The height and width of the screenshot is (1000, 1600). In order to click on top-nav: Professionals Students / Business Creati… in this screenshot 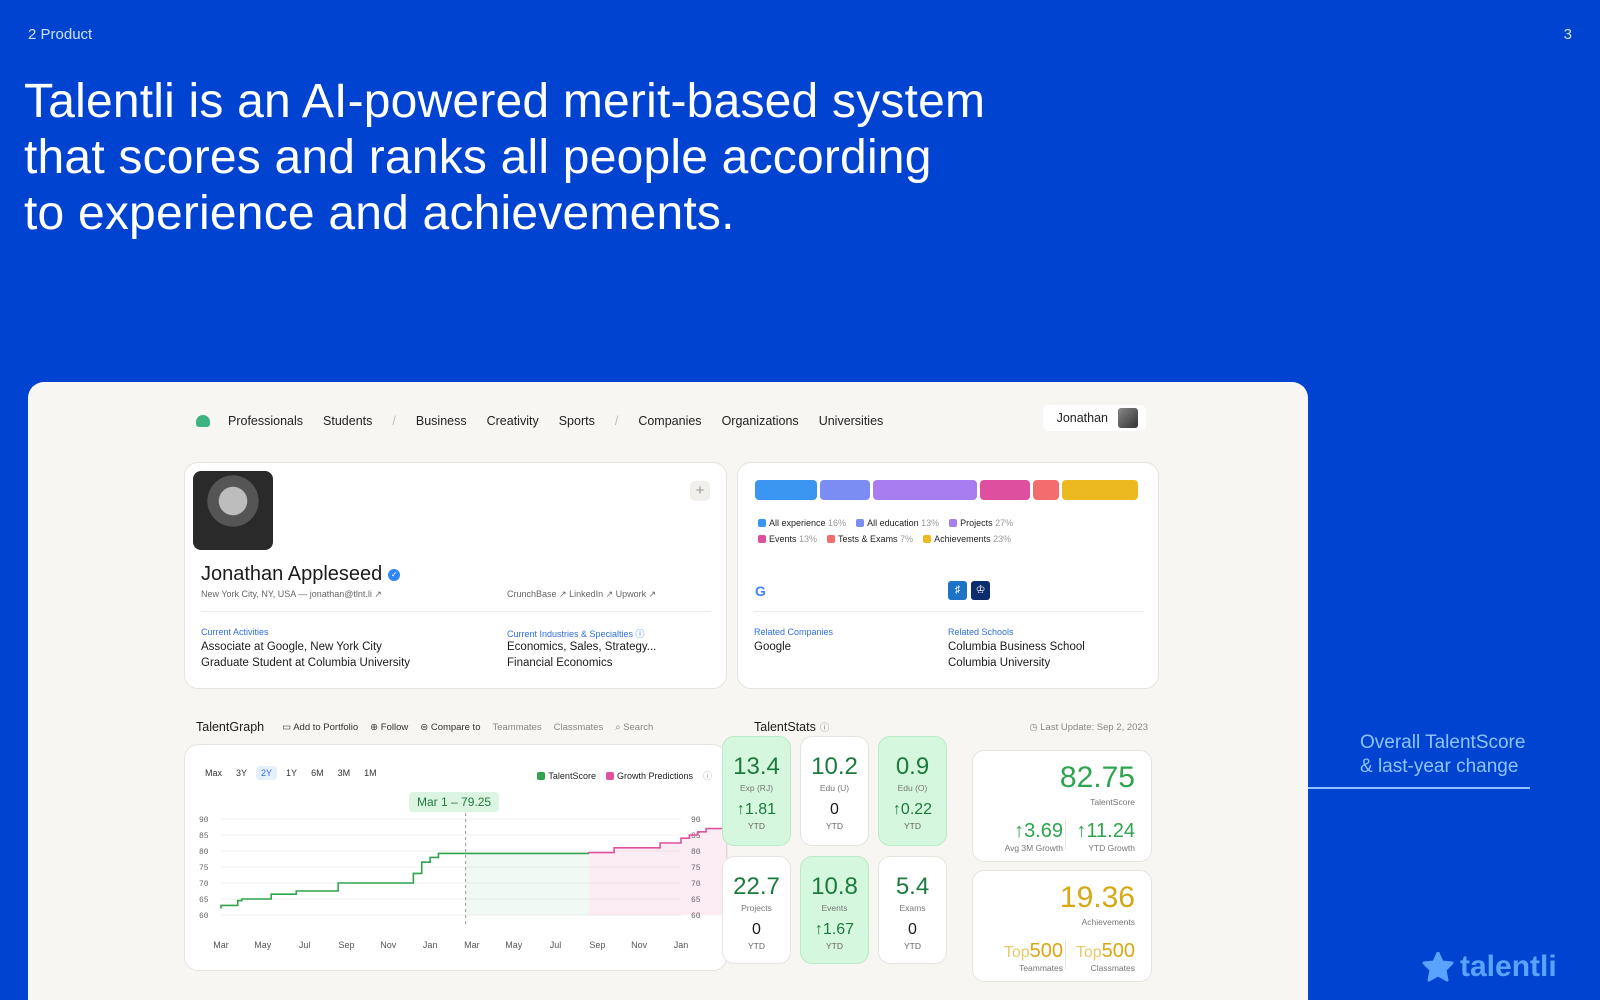, I will do `click(677, 418)`.